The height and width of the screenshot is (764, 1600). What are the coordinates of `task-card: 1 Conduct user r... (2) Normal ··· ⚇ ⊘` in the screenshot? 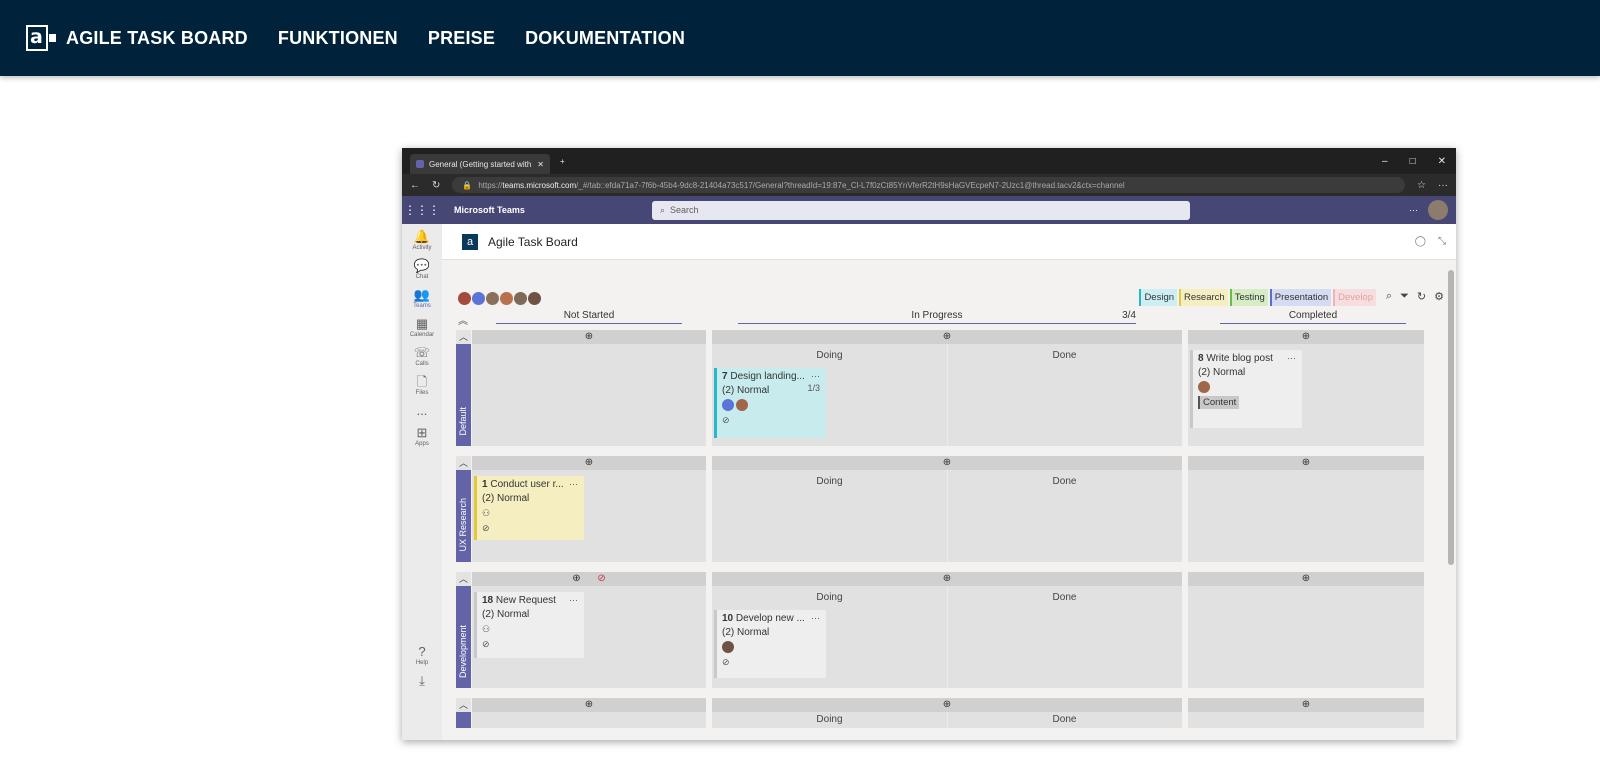 It's located at (529, 508).